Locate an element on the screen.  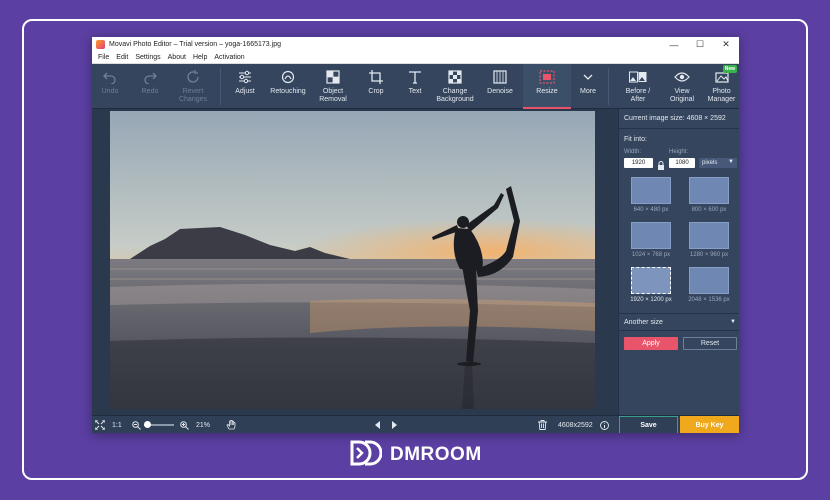
app-logo-icon is located at coordinates (100, 44).